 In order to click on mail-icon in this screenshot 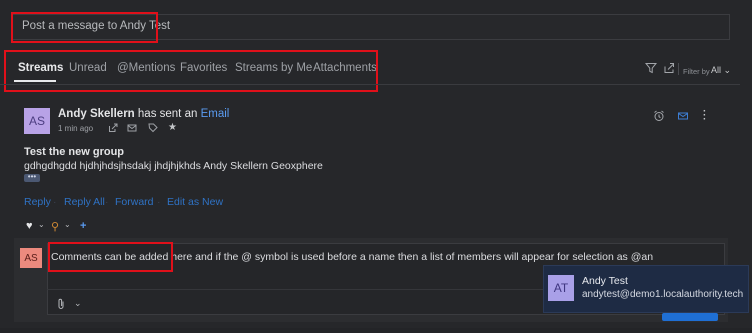, I will do `click(683, 116)`.